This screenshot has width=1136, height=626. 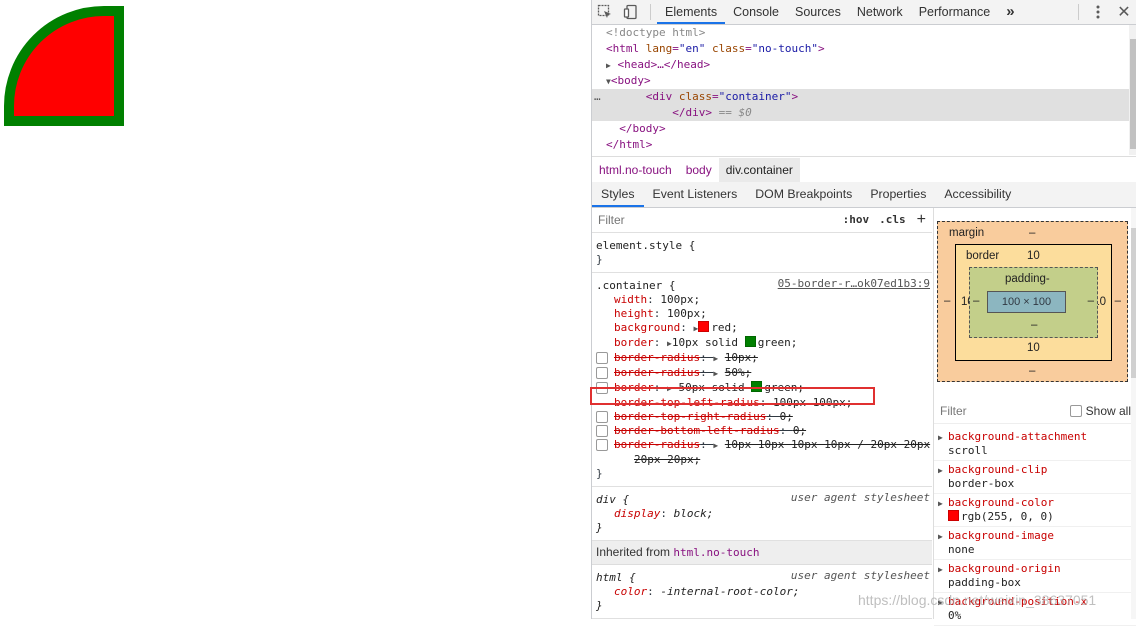 I want to click on prop-value: 50px solid, so click(x=714, y=387).